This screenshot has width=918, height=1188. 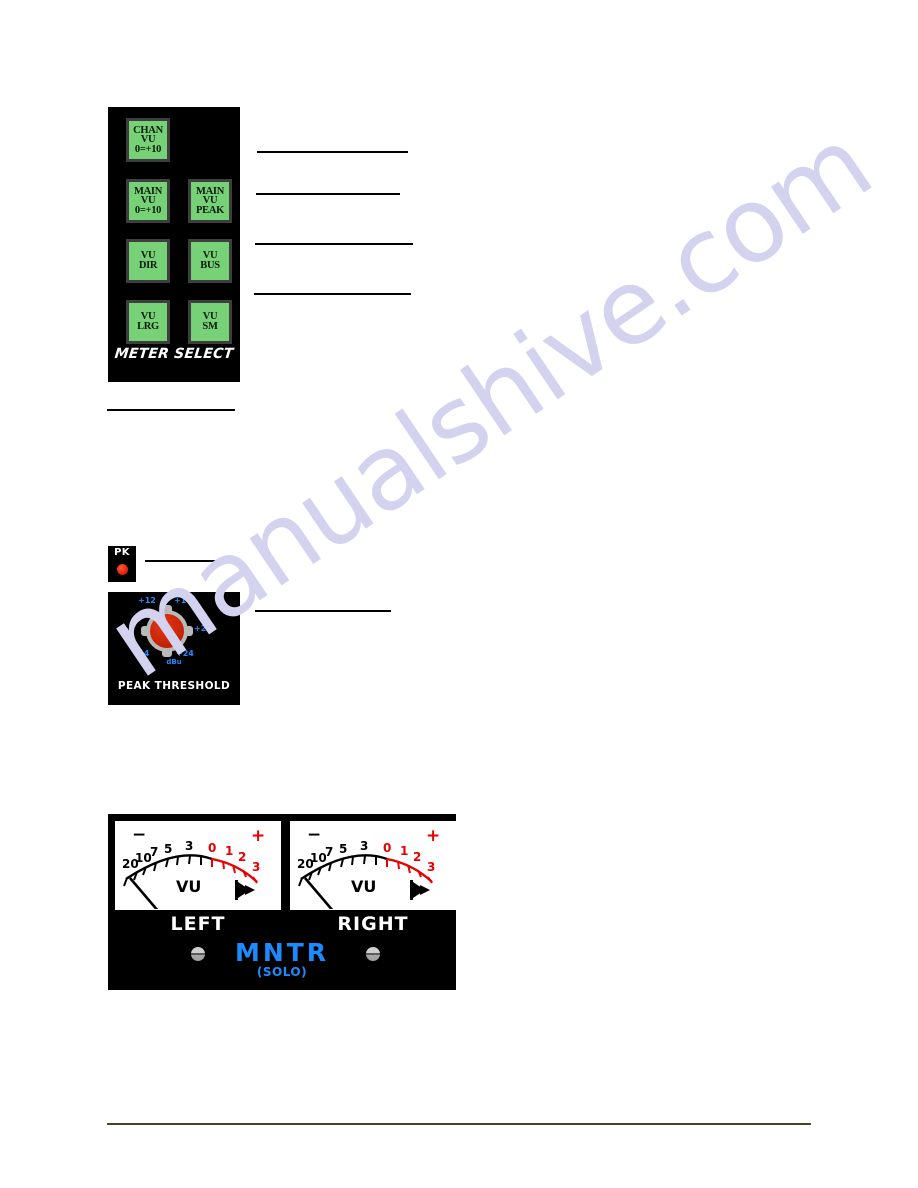 I want to click on vu-meter-right-face: − + 20 10 7 5 3 0 1 2 3 VU, so click(x=373, y=865).